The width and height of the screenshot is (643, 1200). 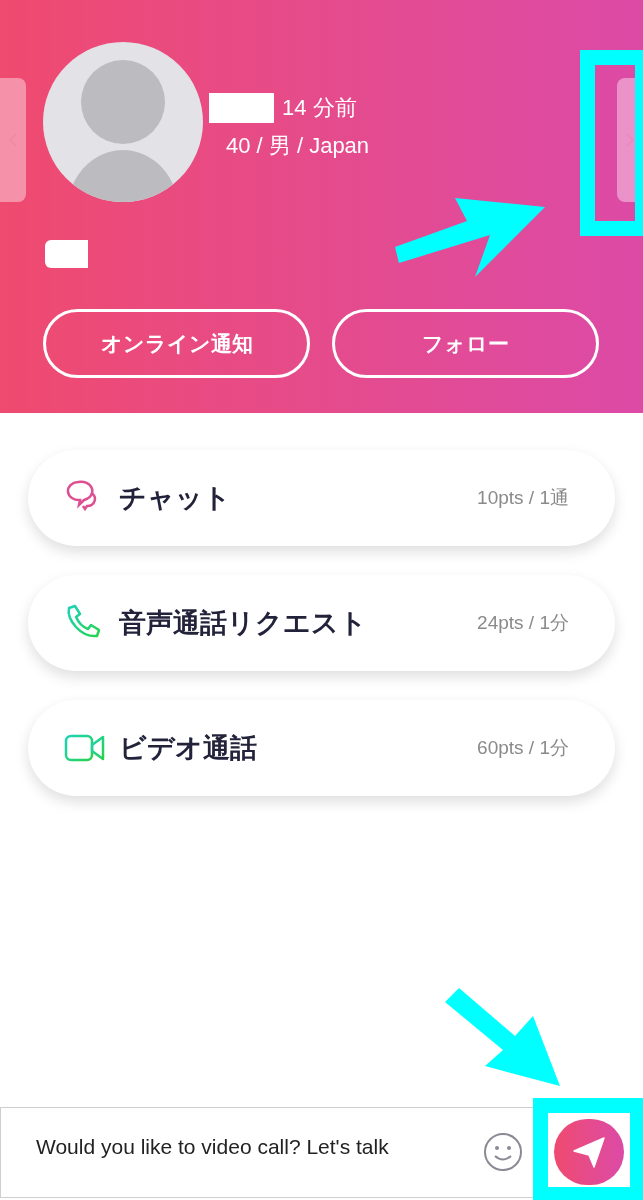 What do you see at coordinates (523, 622) in the screenshot?
I see `service-price: 24pts / 1分` at bounding box center [523, 622].